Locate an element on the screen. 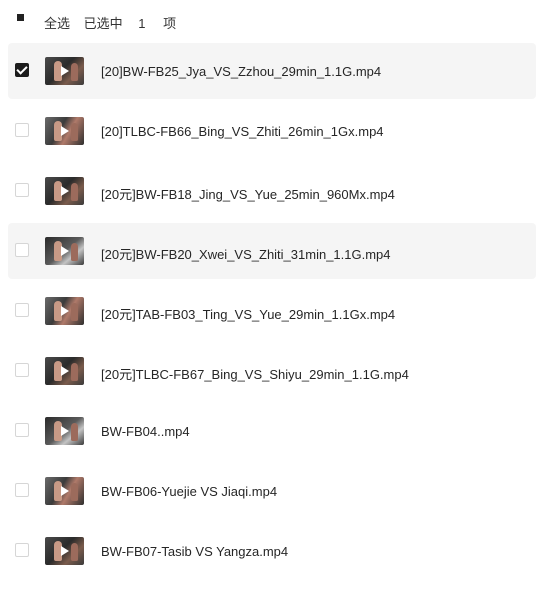 Image resolution: width=536 pixels, height=589 pixels. file-row: BW-FB07-Tasib VS Yangza.mp4 is located at coordinates (272, 551).